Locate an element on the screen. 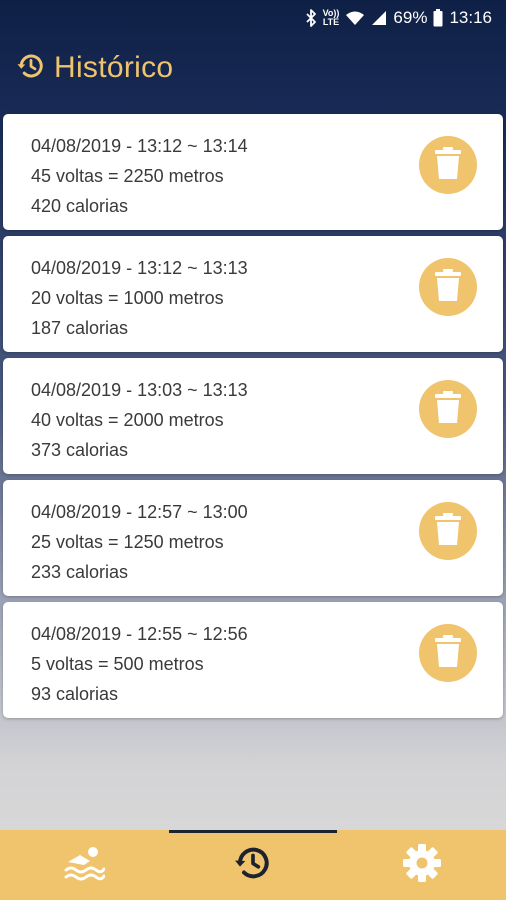 The image size is (506, 900). wifi-icon is located at coordinates (355, 18).